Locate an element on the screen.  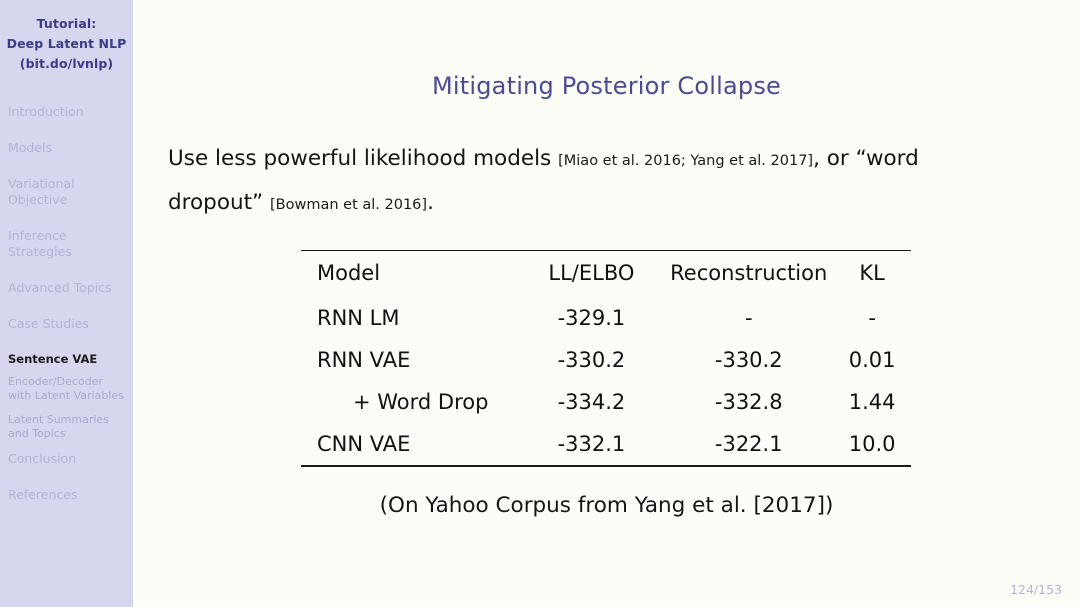
column-header-reconstruction: Reconstruction is located at coordinates (749, 273).